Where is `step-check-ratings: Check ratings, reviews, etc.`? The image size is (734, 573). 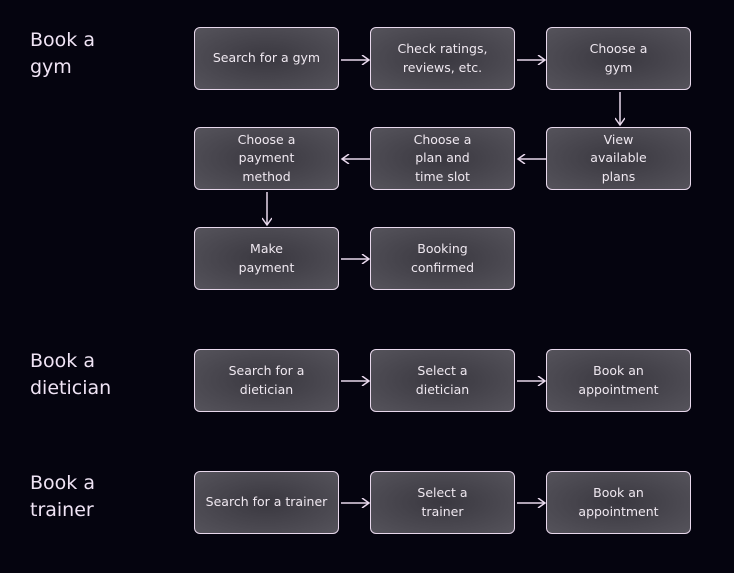 step-check-ratings: Check ratings, reviews, etc. is located at coordinates (442, 58).